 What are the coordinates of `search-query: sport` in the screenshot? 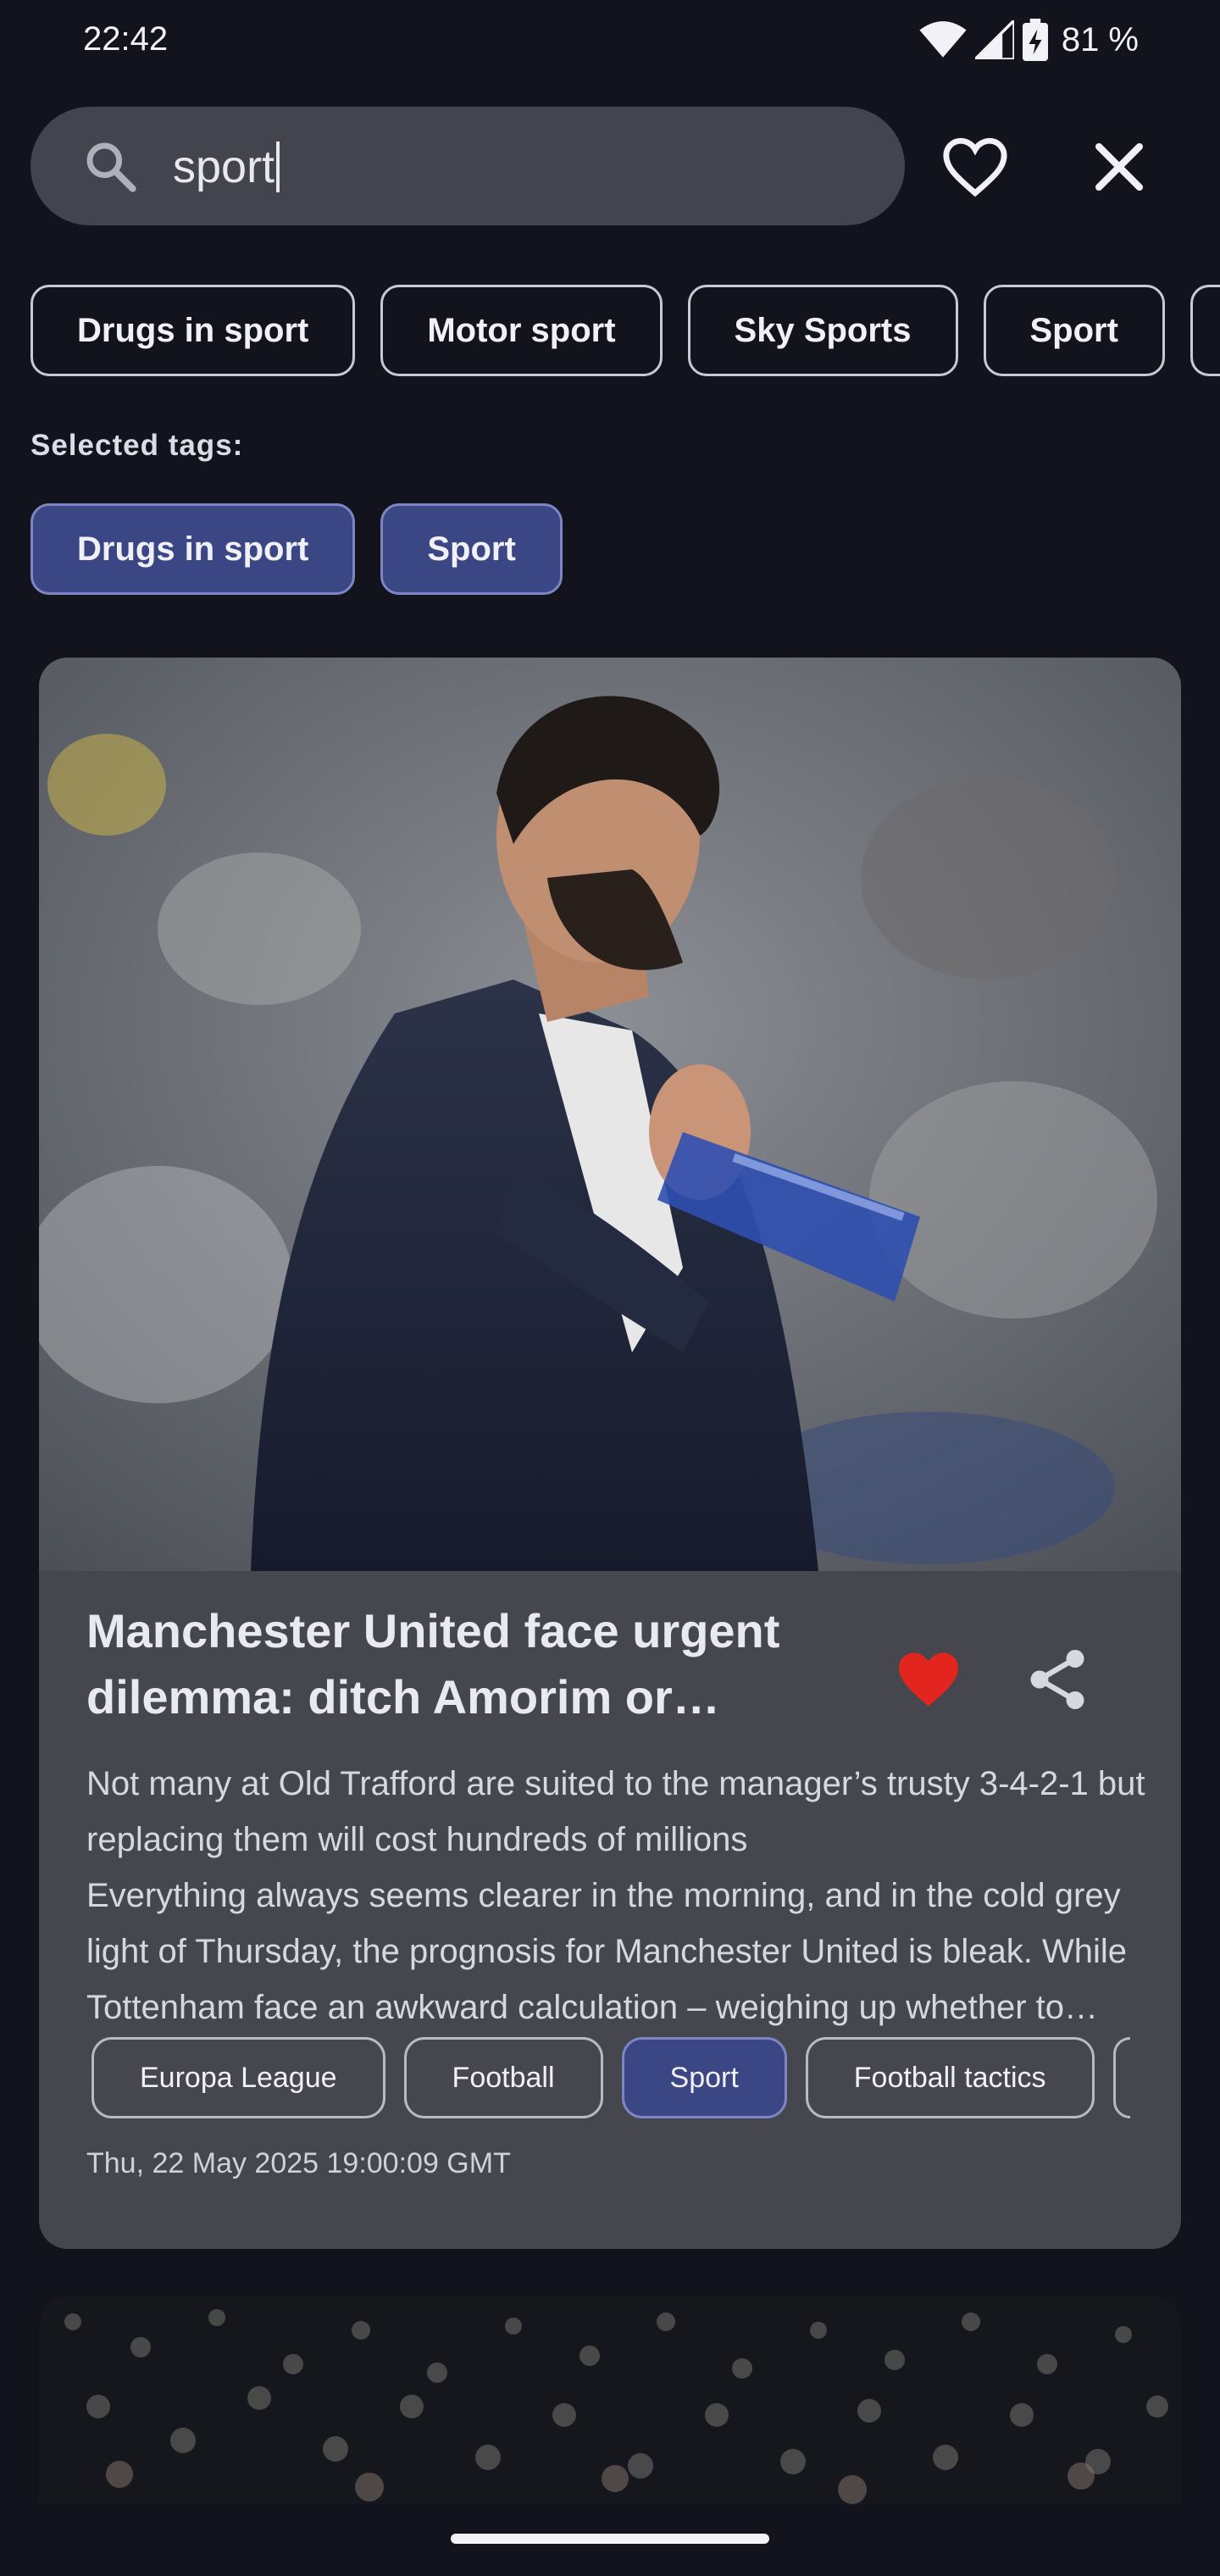 It's located at (224, 167).